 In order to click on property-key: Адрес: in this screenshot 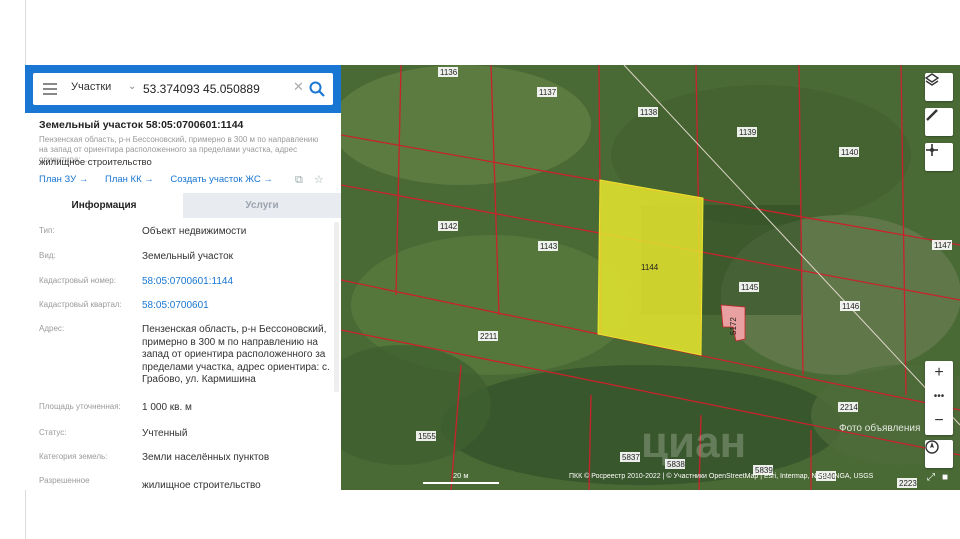, I will do `click(52, 328)`.